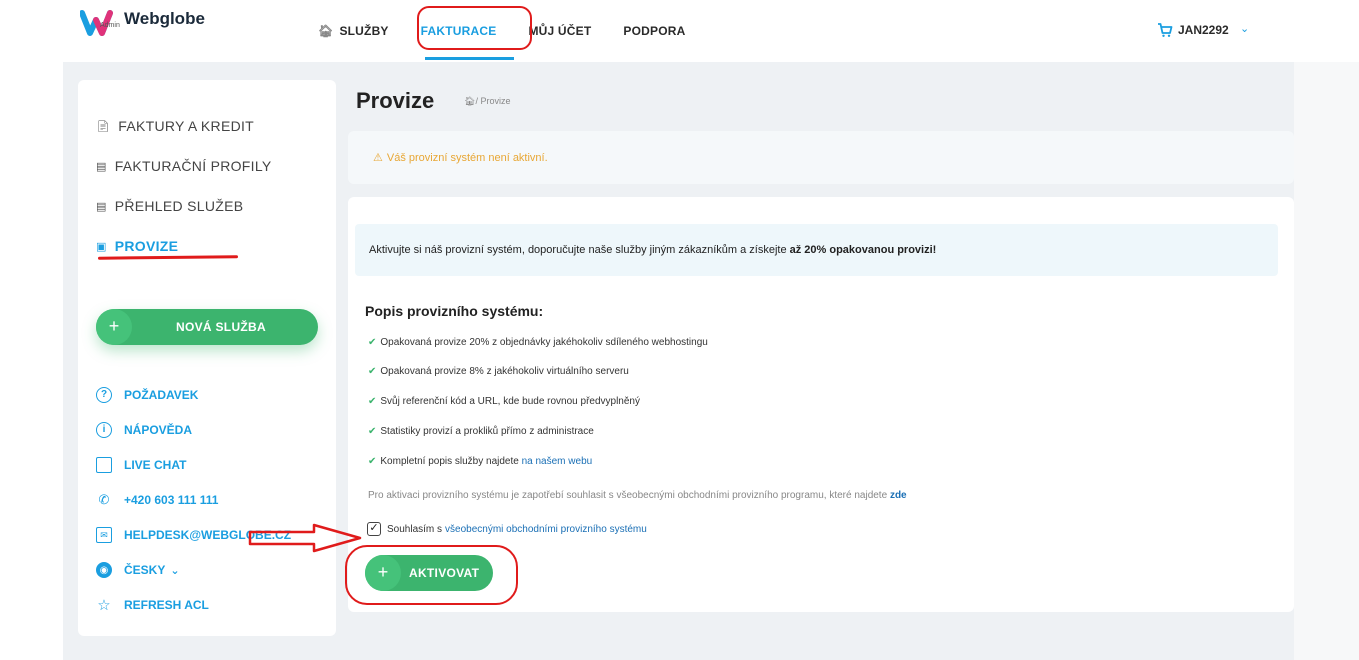 The image size is (1359, 660). I want to click on right-gutter, so click(1326, 361).